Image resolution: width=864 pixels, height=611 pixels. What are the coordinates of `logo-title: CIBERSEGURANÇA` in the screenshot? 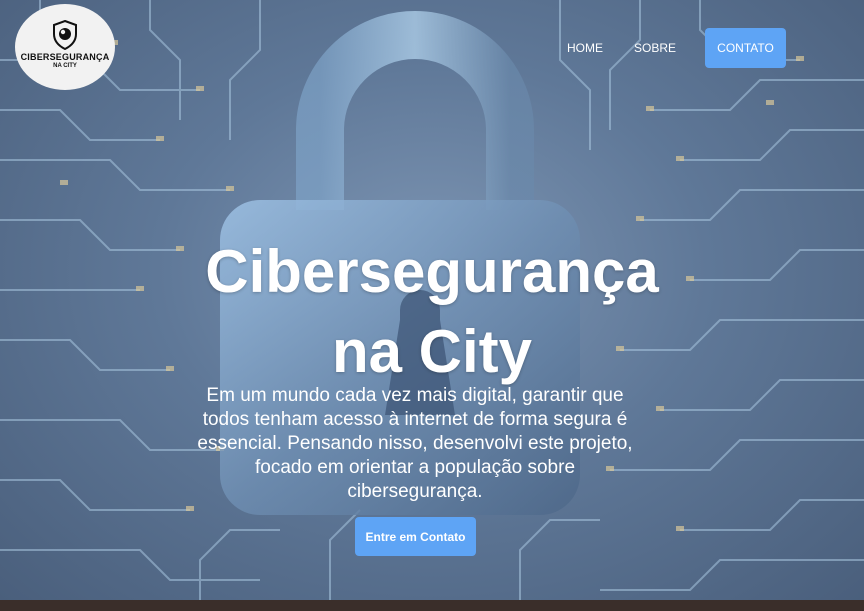 It's located at (65, 56).